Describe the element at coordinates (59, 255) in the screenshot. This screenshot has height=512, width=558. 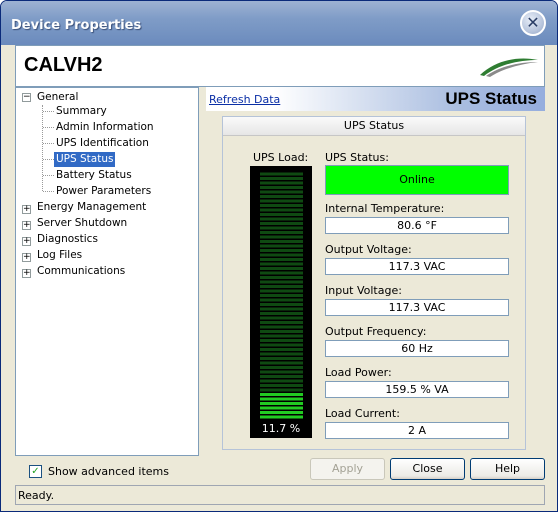
I see `tree-item-log-files: Log Files` at that location.